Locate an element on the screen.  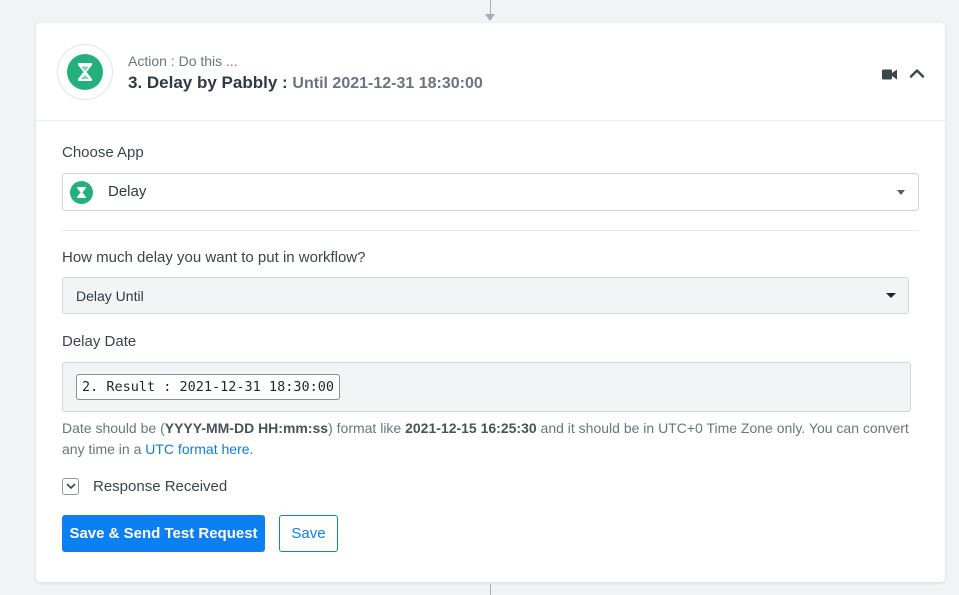
save-send-test-button: Save & Send Test Request is located at coordinates (163, 533).